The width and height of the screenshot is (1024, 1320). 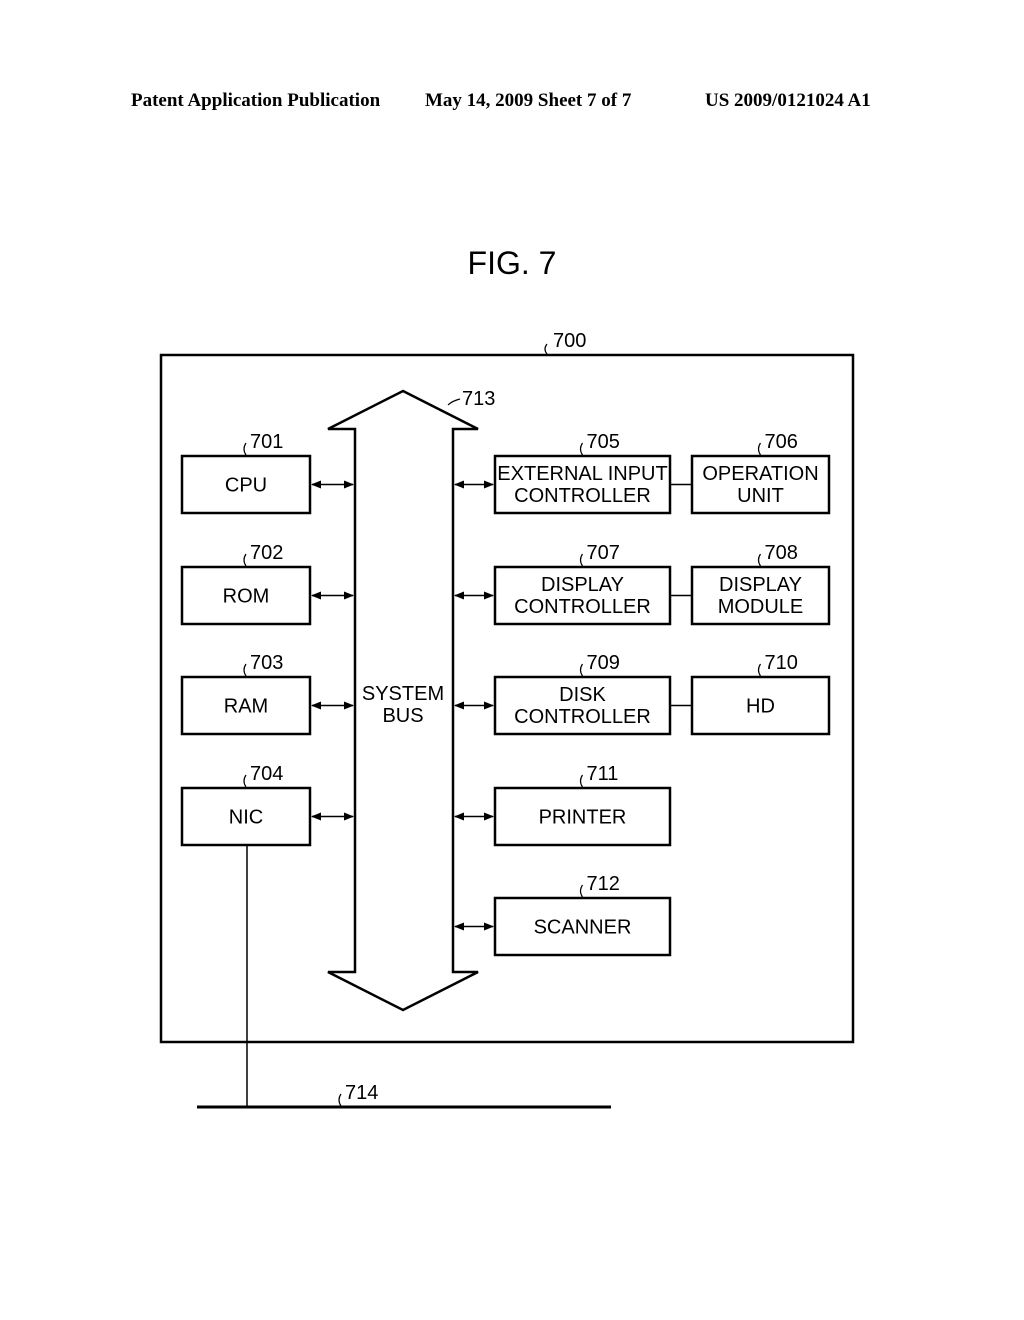 I want to click on ref-707: 707, so click(x=603, y=553).